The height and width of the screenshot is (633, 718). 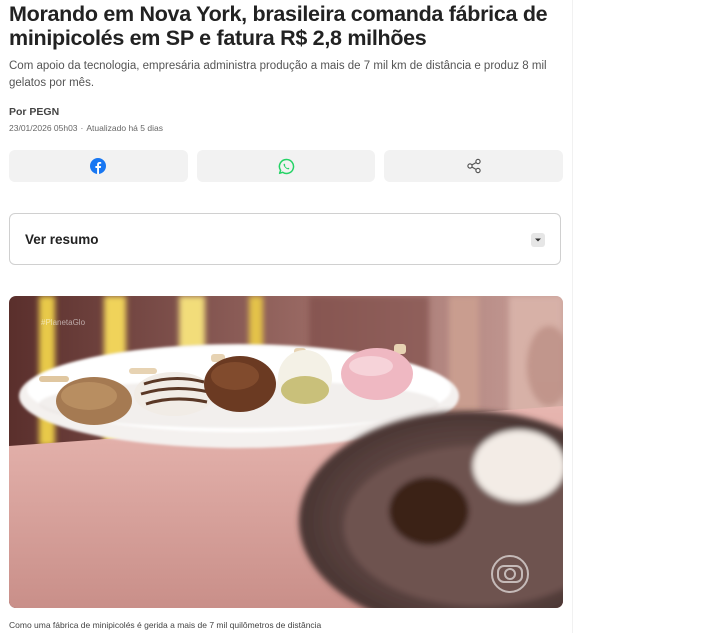 I want to click on summary-accordion: Ver resumo, so click(x=285, y=239).